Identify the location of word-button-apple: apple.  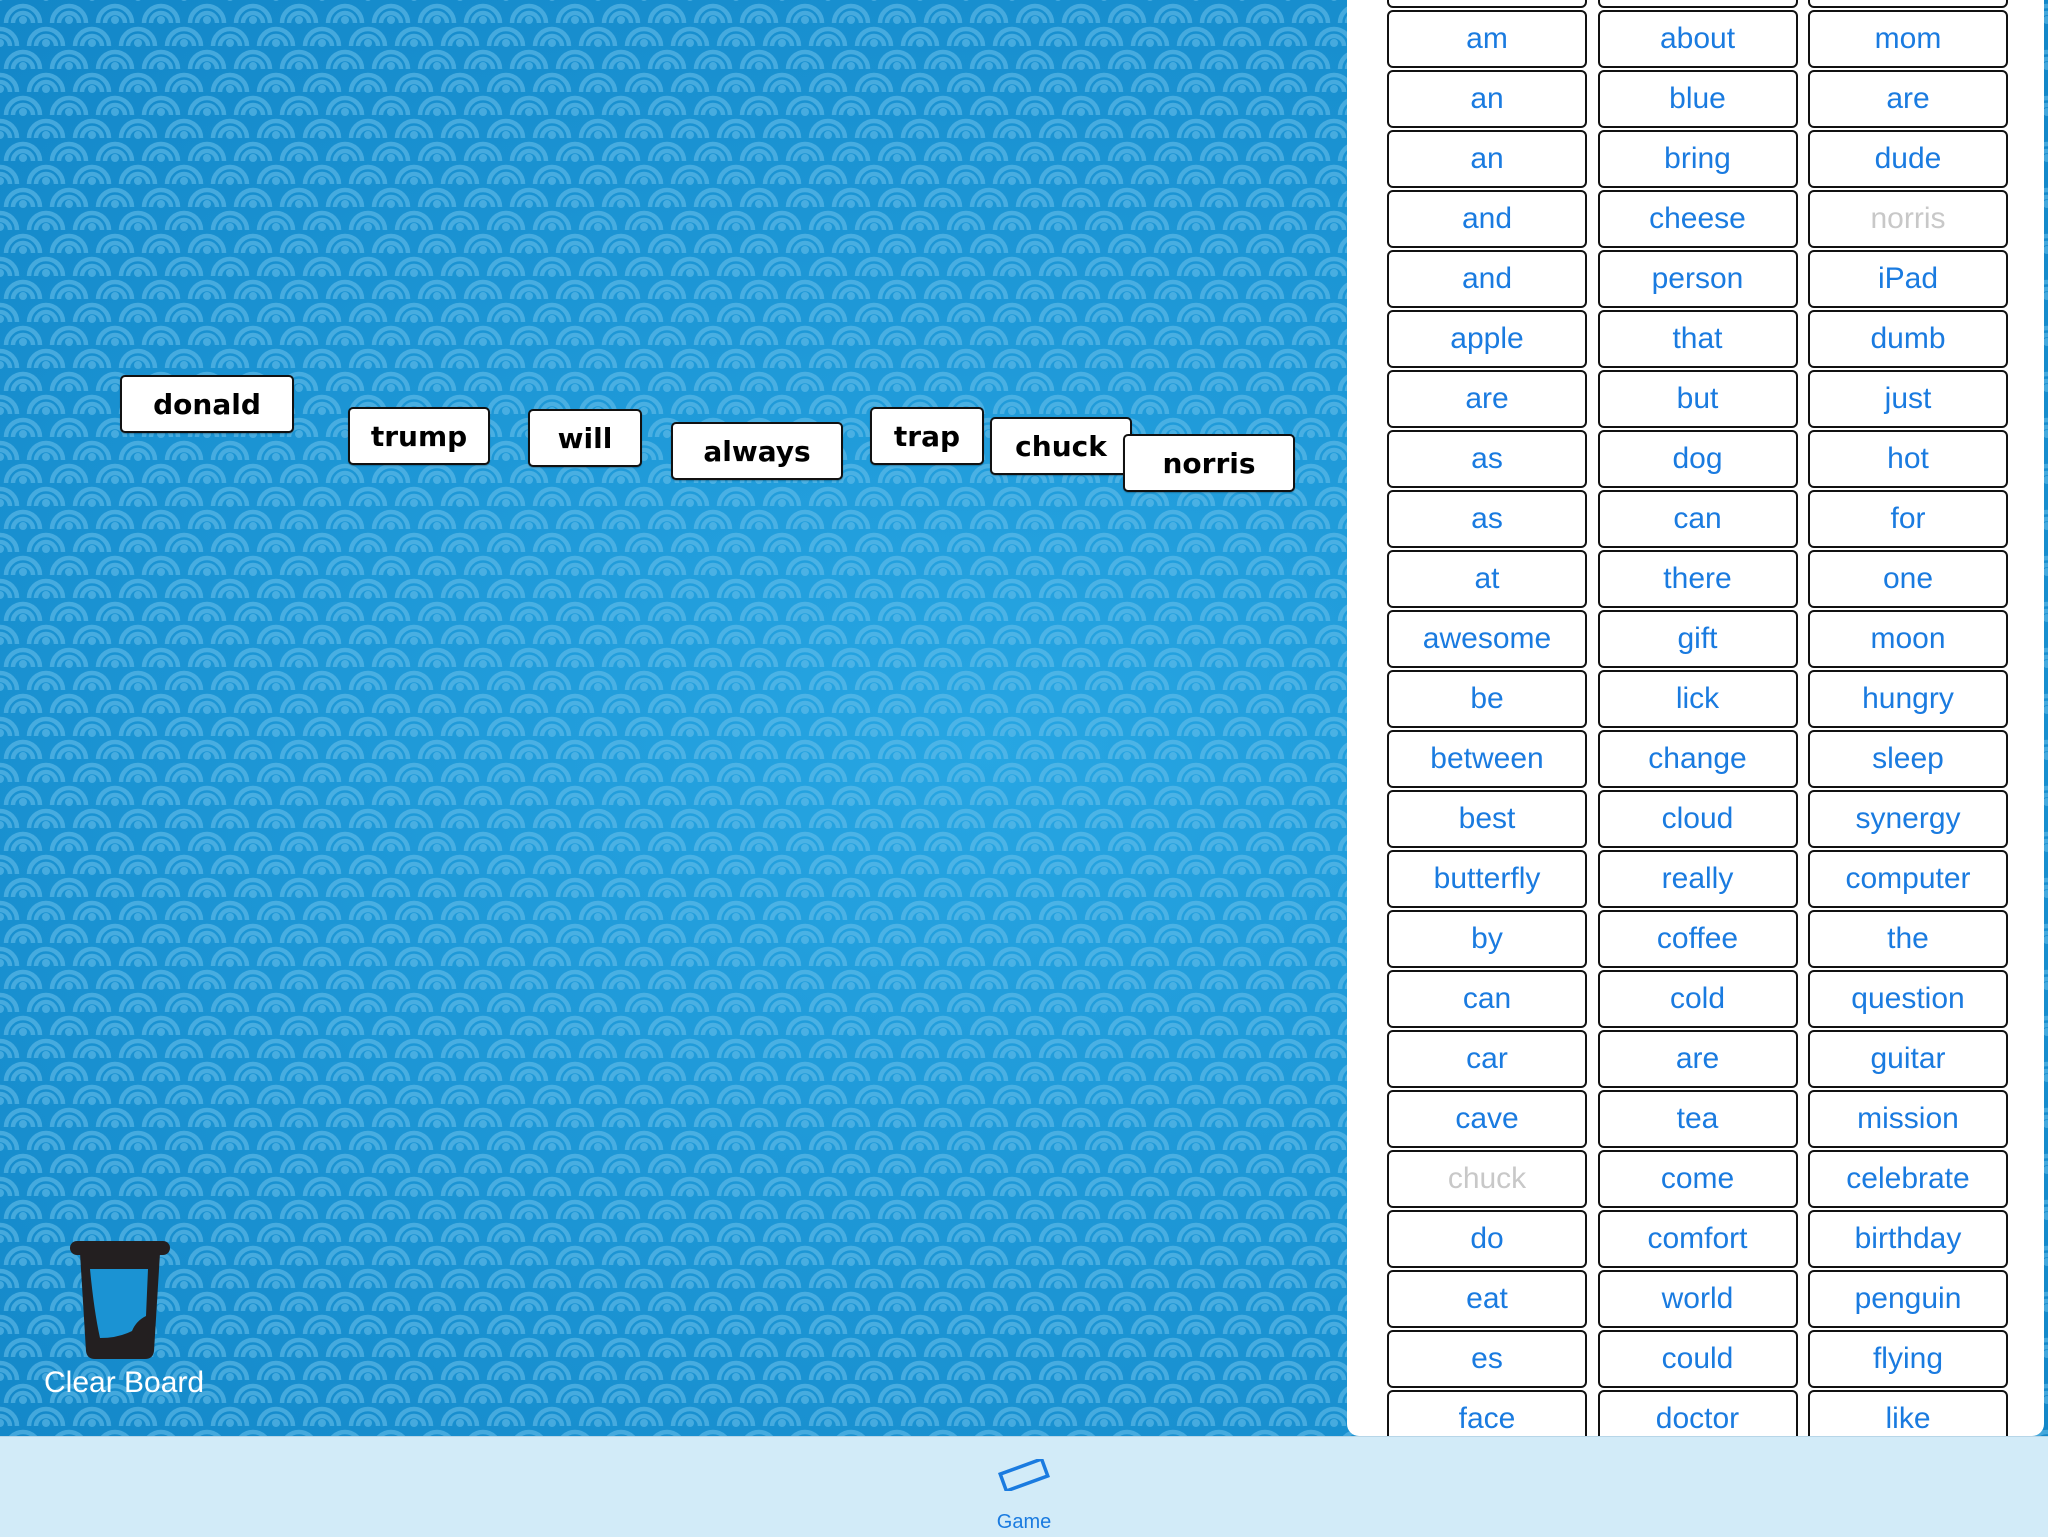
(1487, 339).